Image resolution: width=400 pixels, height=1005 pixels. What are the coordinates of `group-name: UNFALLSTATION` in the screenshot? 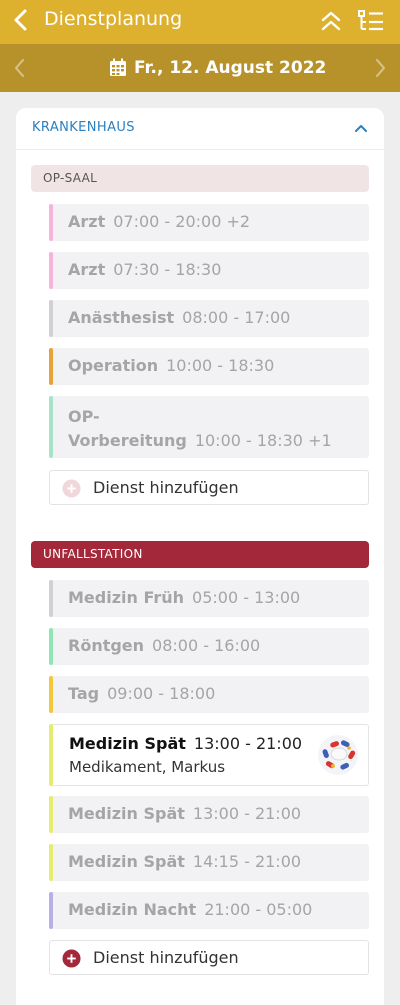 It's located at (93, 554).